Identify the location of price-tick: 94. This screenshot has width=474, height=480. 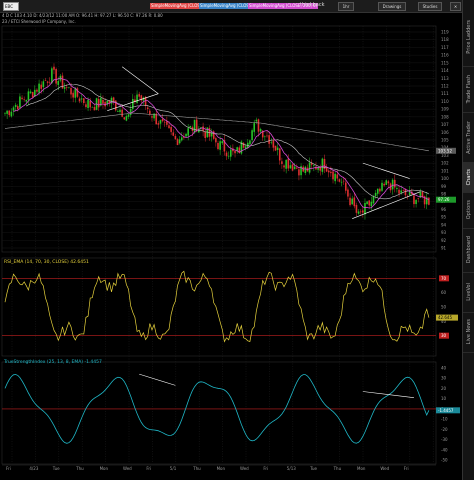
(444, 224).